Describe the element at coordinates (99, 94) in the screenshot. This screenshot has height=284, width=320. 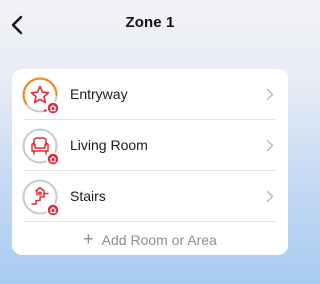
I see `room-label: Entryway` at that location.